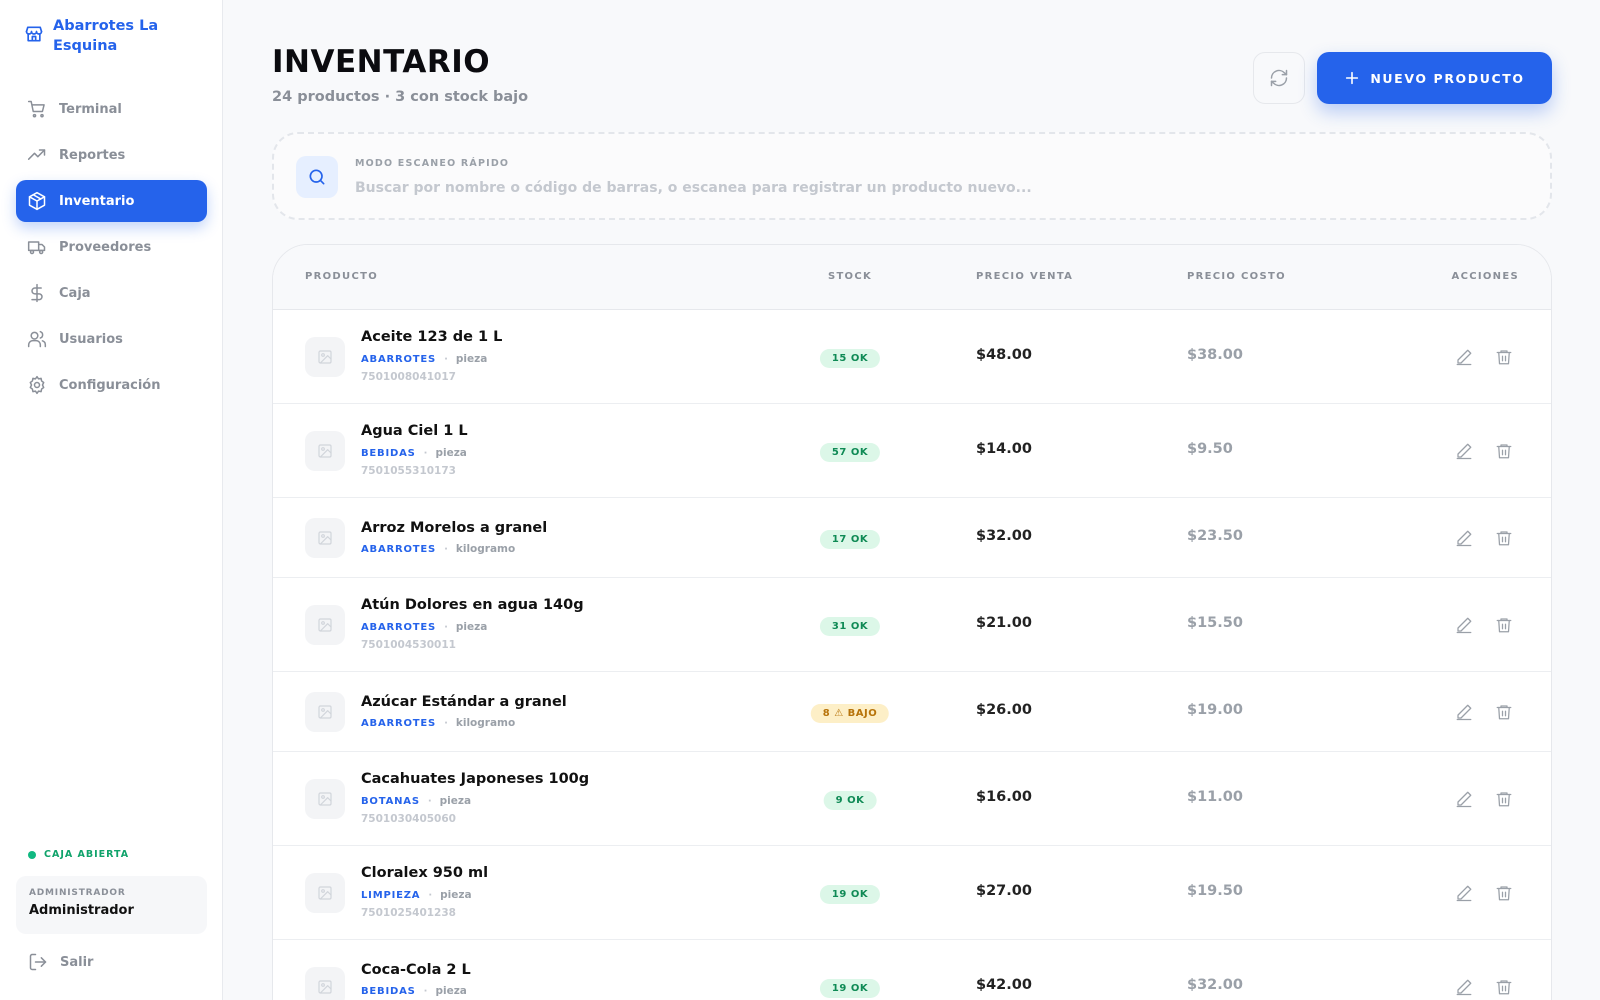 The image size is (1600, 1000). I want to click on product-name: Coca-Cola 2 L, so click(416, 970).